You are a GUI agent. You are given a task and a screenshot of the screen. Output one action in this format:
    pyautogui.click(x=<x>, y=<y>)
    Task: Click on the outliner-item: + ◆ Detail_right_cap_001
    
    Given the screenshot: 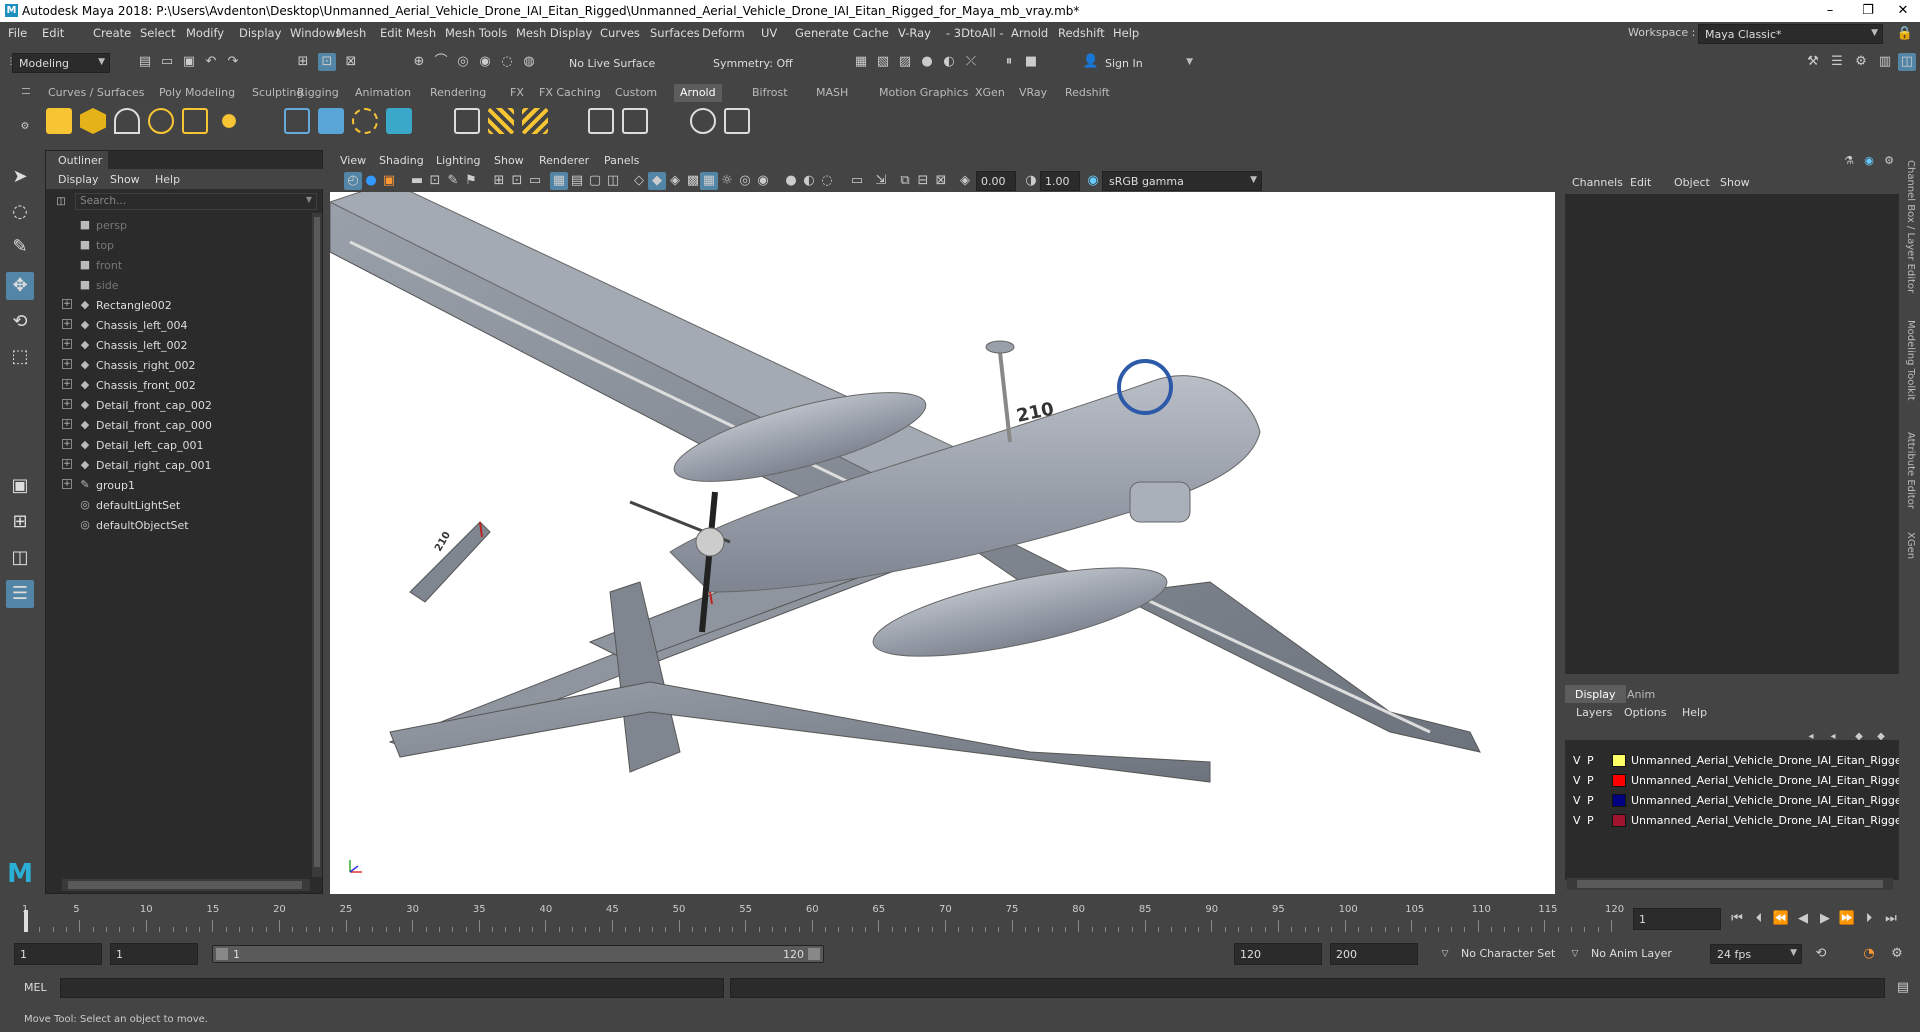 What is the action you would take?
    pyautogui.click(x=182, y=466)
    